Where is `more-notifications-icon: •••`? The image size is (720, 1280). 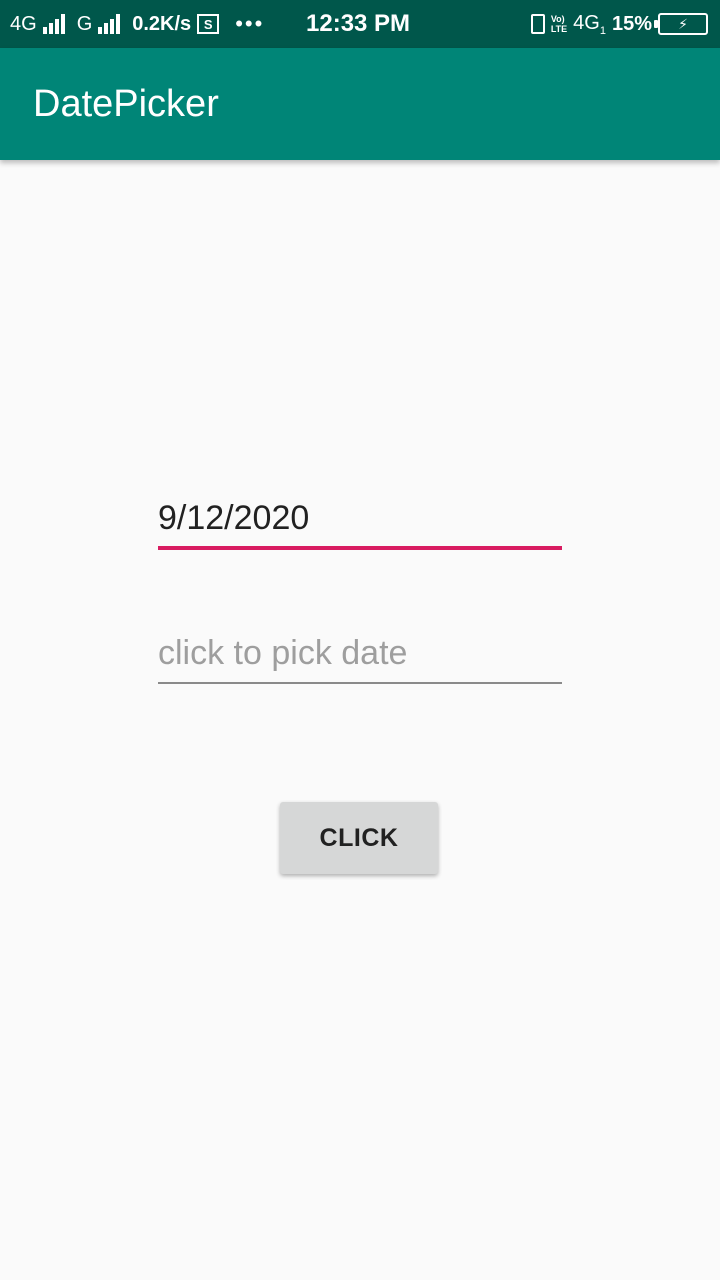
more-notifications-icon: ••• is located at coordinates (249, 24).